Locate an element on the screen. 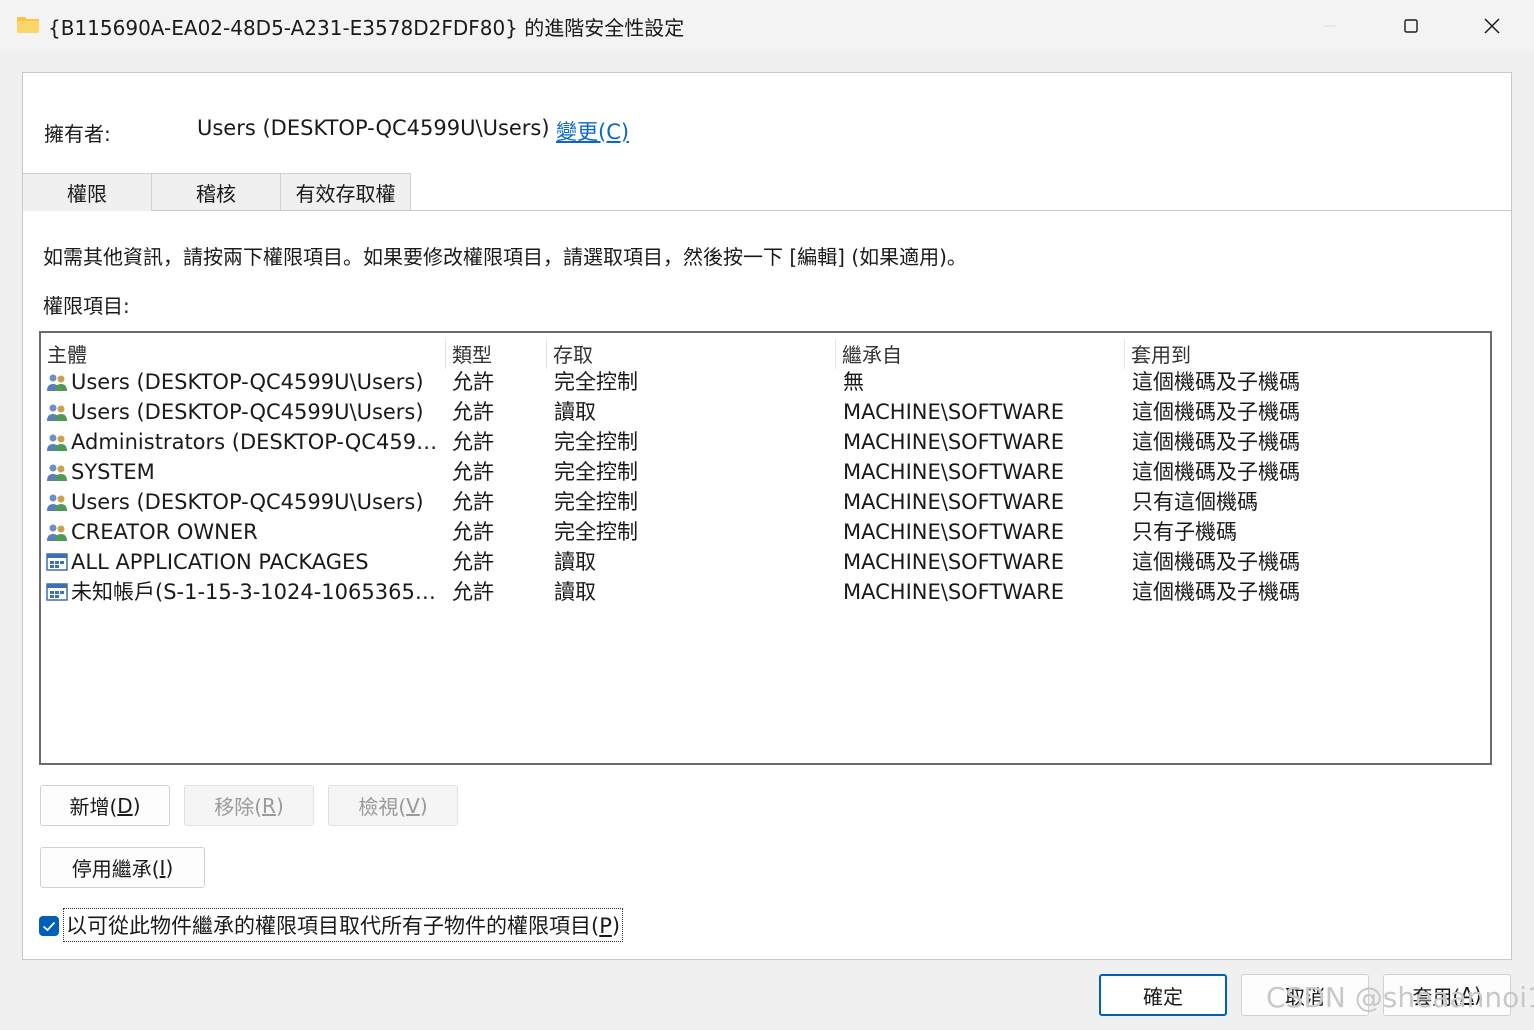  minimize-icon is located at coordinates (1330, 26).